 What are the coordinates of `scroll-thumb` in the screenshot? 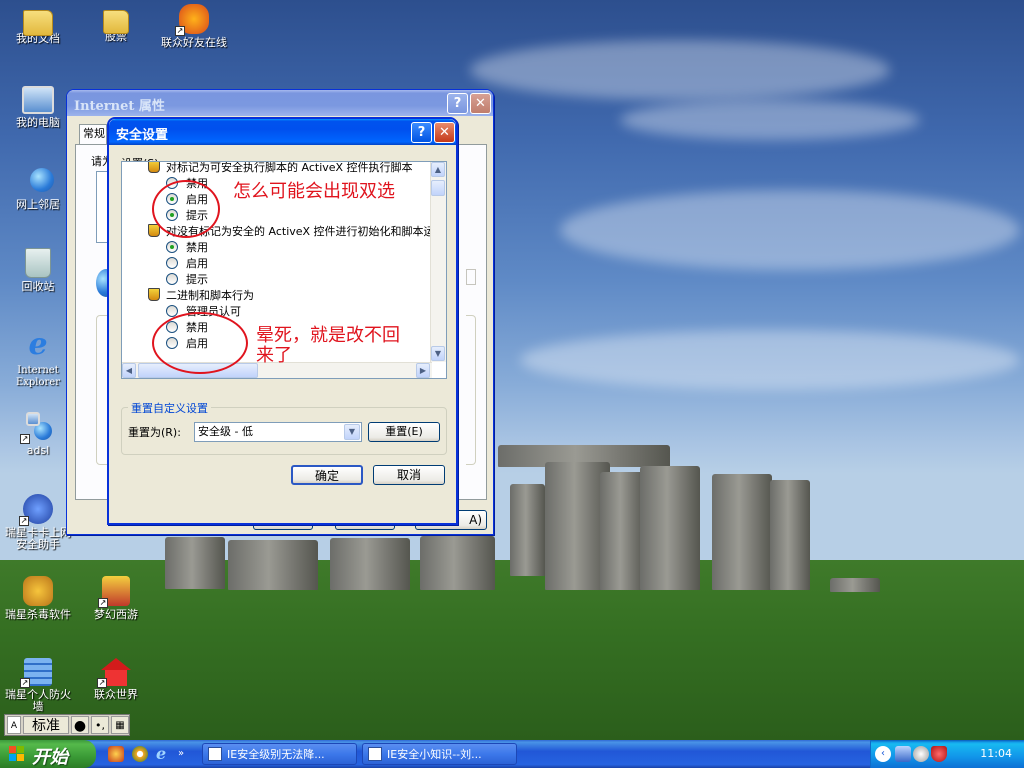 It's located at (438, 188).